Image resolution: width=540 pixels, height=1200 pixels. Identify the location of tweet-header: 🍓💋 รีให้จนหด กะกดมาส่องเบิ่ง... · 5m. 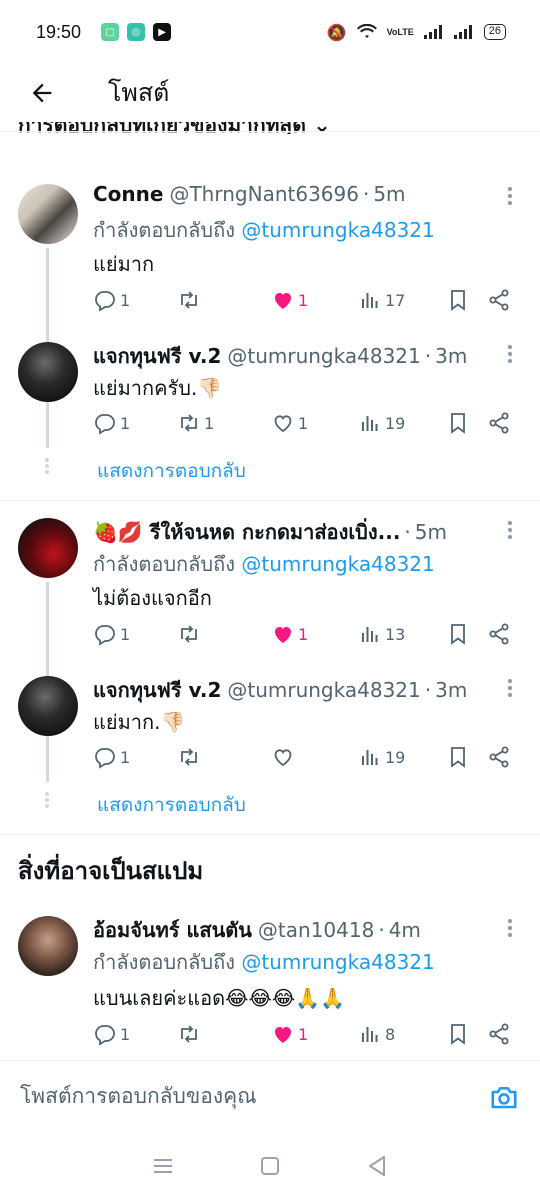
(294, 532).